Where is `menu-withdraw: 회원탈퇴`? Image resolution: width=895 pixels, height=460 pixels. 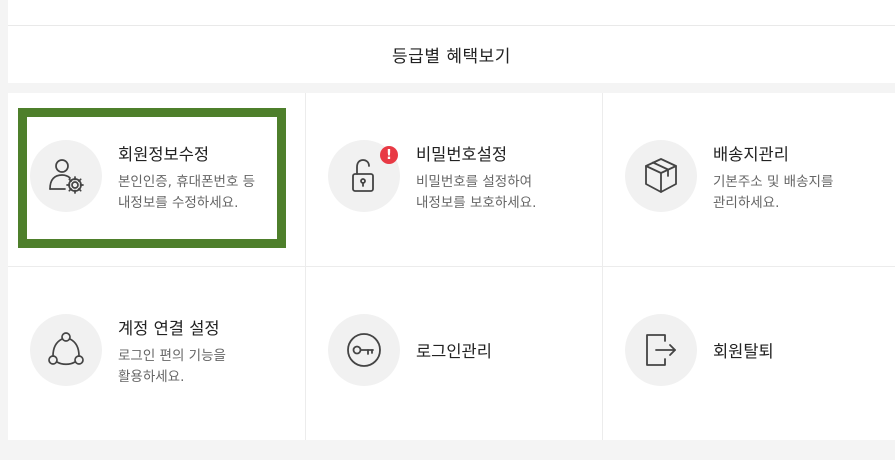 menu-withdraw: 회원탈퇴 is located at coordinates (749, 353).